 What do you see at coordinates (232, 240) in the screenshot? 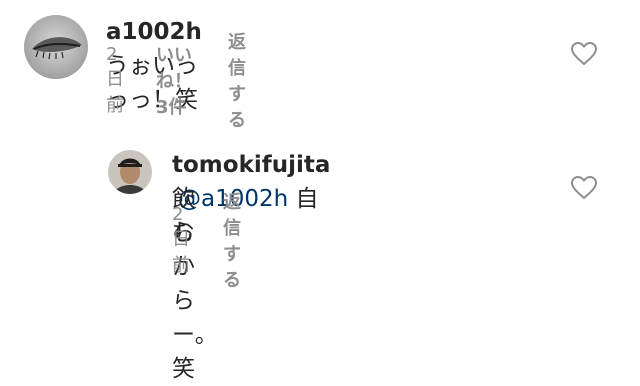
I see `reply-reply-button: 返信する` at bounding box center [232, 240].